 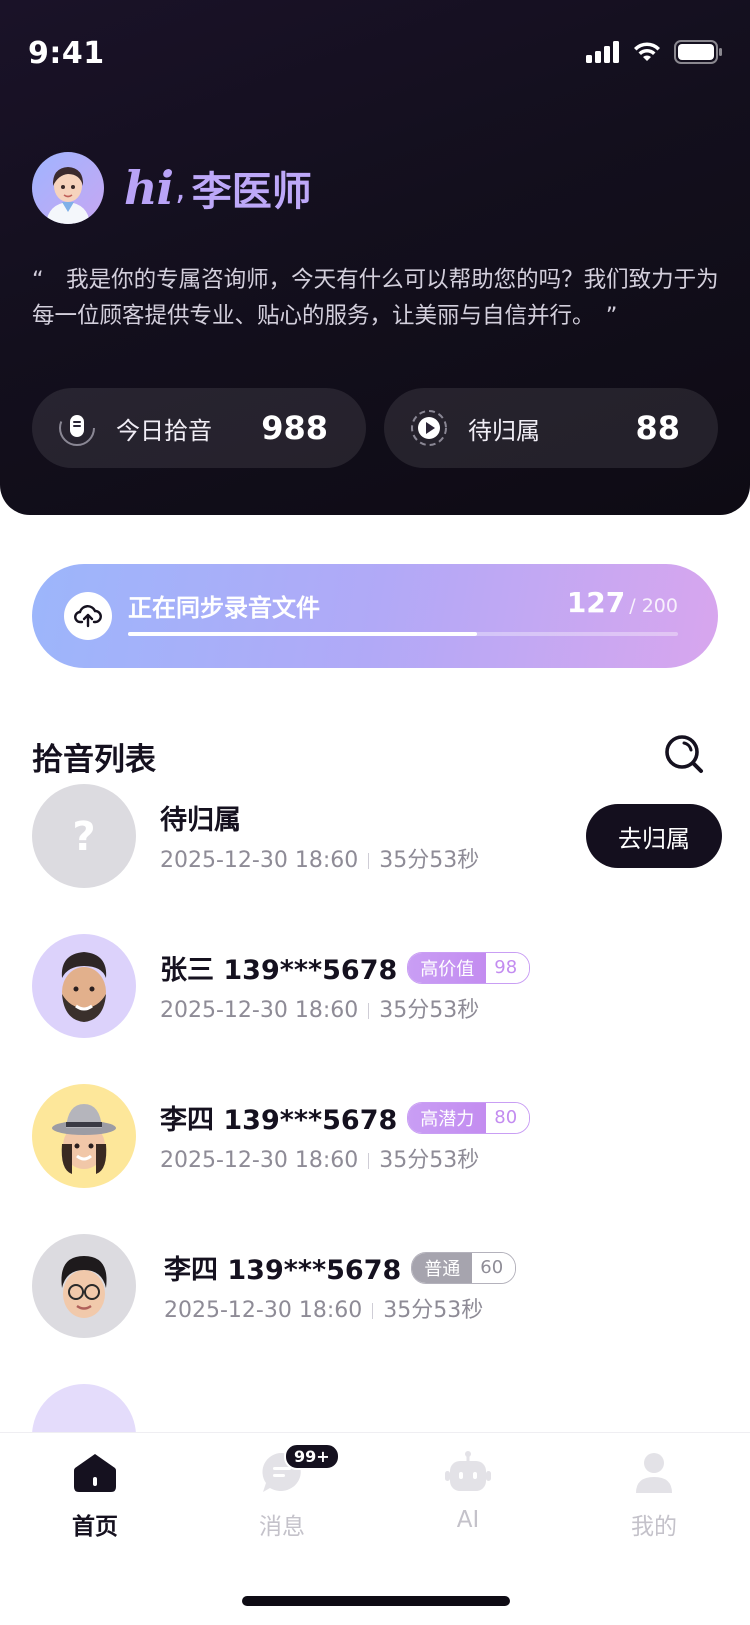 I want to click on assign-button: 去归属, so click(x=654, y=836).